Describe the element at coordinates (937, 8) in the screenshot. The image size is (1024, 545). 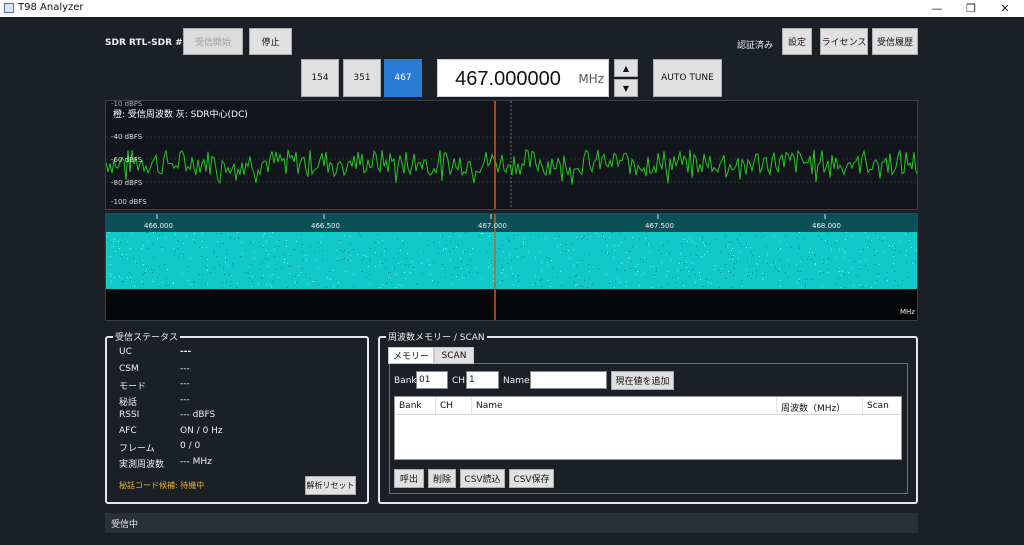
I see `minimize-button: —` at that location.